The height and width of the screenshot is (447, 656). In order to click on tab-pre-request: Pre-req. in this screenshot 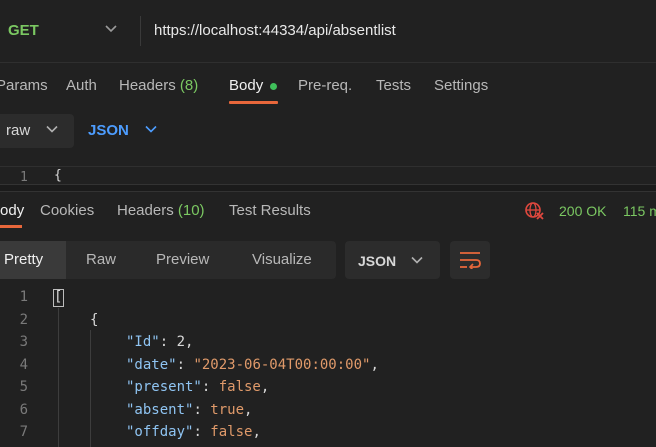, I will do `click(325, 85)`.